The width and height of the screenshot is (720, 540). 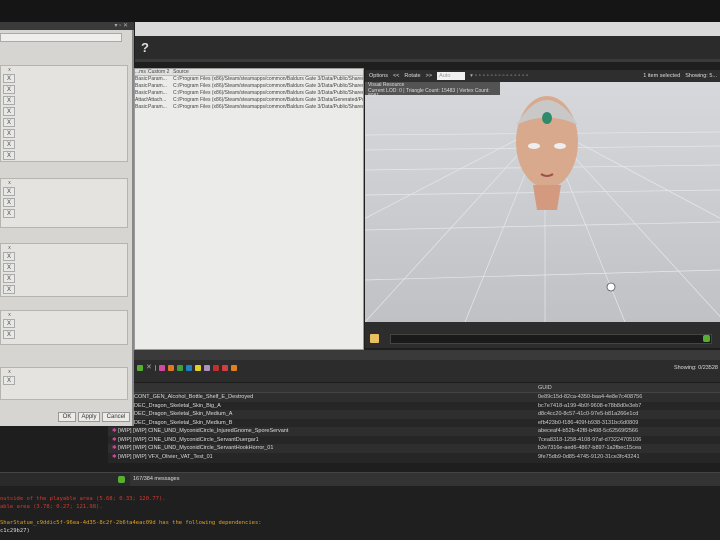 I want to click on cancel-button: Cancel, so click(x=116, y=417).